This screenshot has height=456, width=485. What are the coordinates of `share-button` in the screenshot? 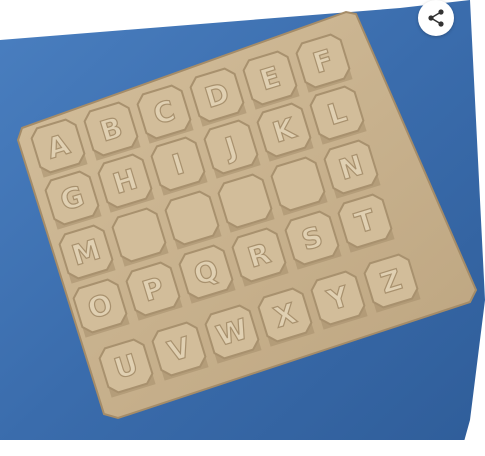 It's located at (436, 18).